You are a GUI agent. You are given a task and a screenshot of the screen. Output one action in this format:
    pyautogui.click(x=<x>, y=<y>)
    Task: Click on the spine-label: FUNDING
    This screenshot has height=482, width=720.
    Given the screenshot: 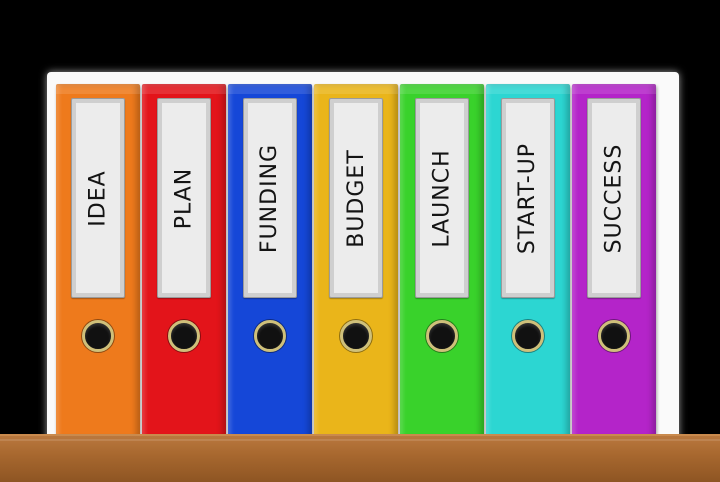 What is the action you would take?
    pyautogui.click(x=270, y=198)
    